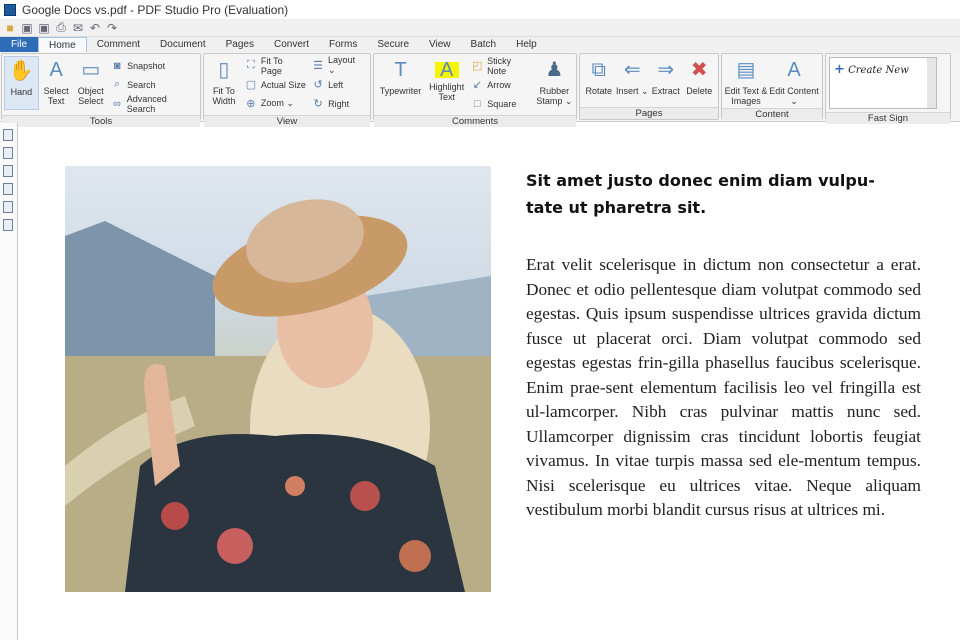 The height and width of the screenshot is (640, 960). Describe the element at coordinates (8, 189) in the screenshot. I see `attachments-icon` at that location.